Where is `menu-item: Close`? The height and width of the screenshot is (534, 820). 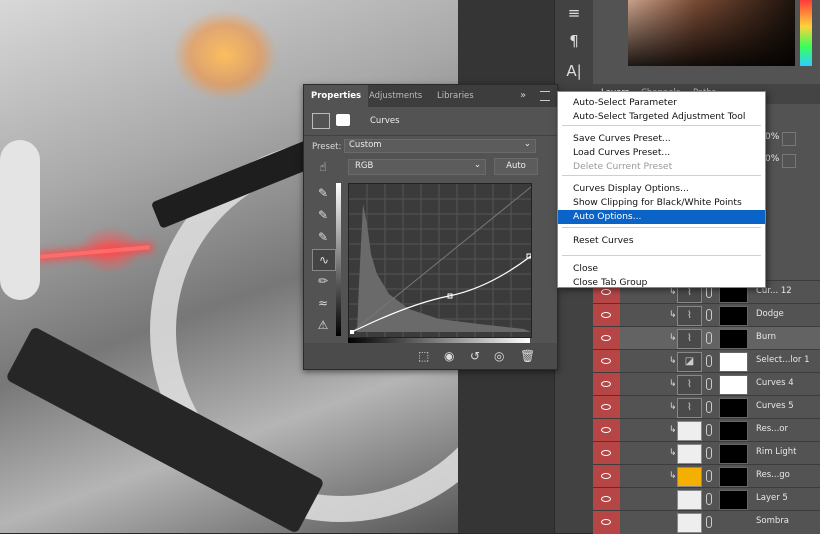
menu-item: Close is located at coordinates (661, 269).